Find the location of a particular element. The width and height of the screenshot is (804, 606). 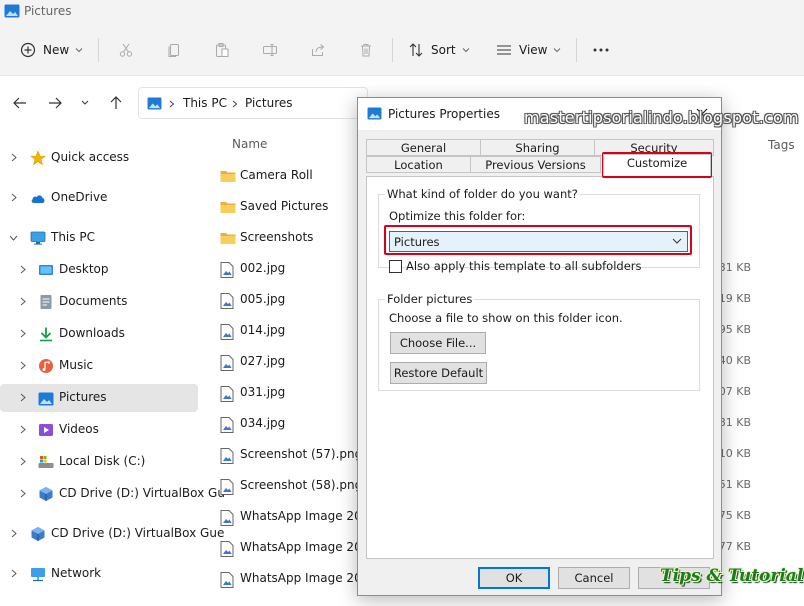

window-title: Pictures is located at coordinates (48, 11).